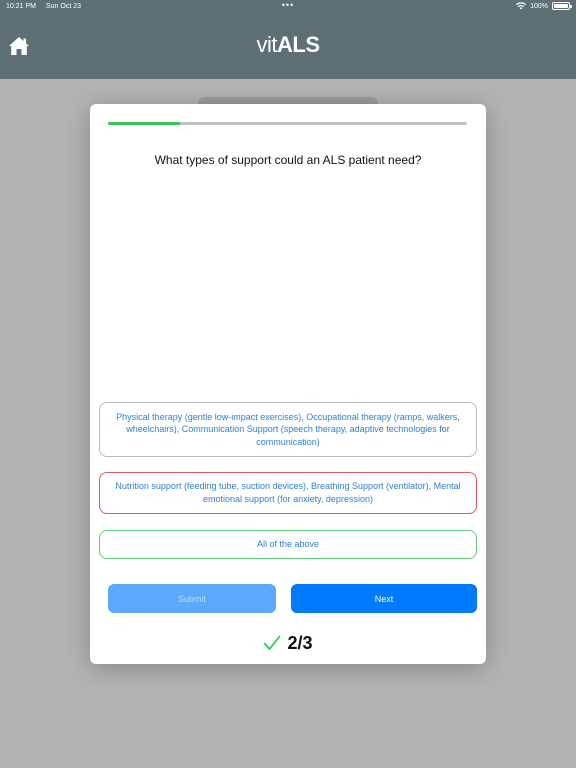 The height and width of the screenshot is (768, 576). I want to click on answer-option-label: All of the above, so click(288, 544).